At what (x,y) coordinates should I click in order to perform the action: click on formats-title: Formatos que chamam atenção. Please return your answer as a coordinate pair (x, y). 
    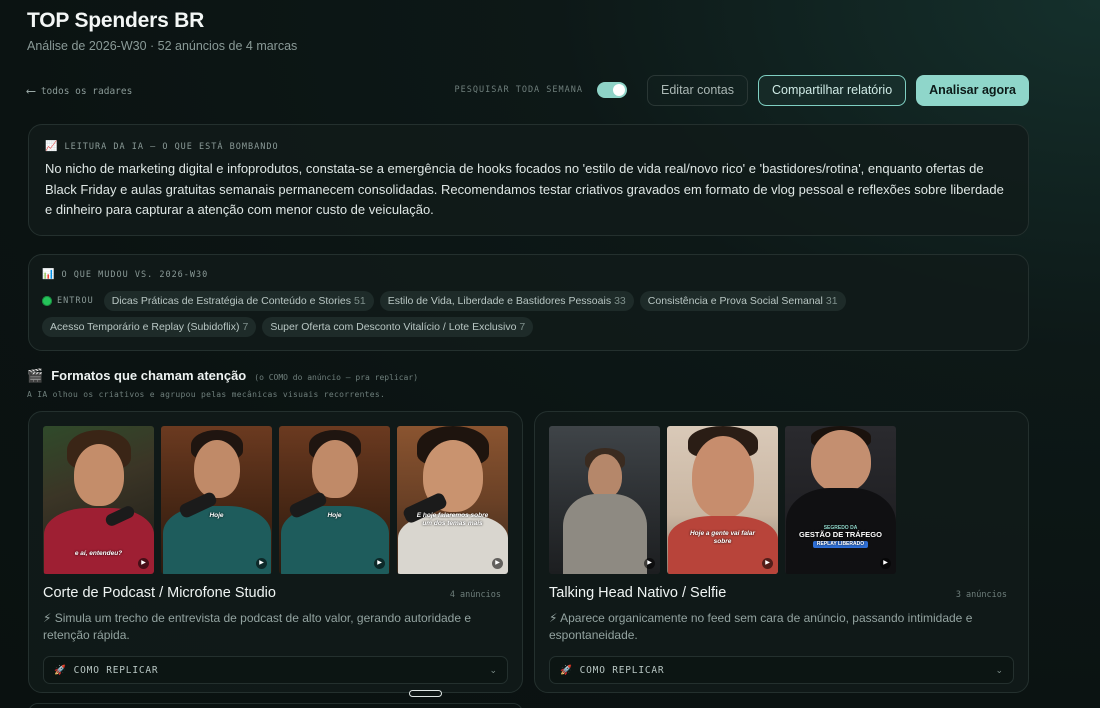
    Looking at the image, I should click on (149, 375).